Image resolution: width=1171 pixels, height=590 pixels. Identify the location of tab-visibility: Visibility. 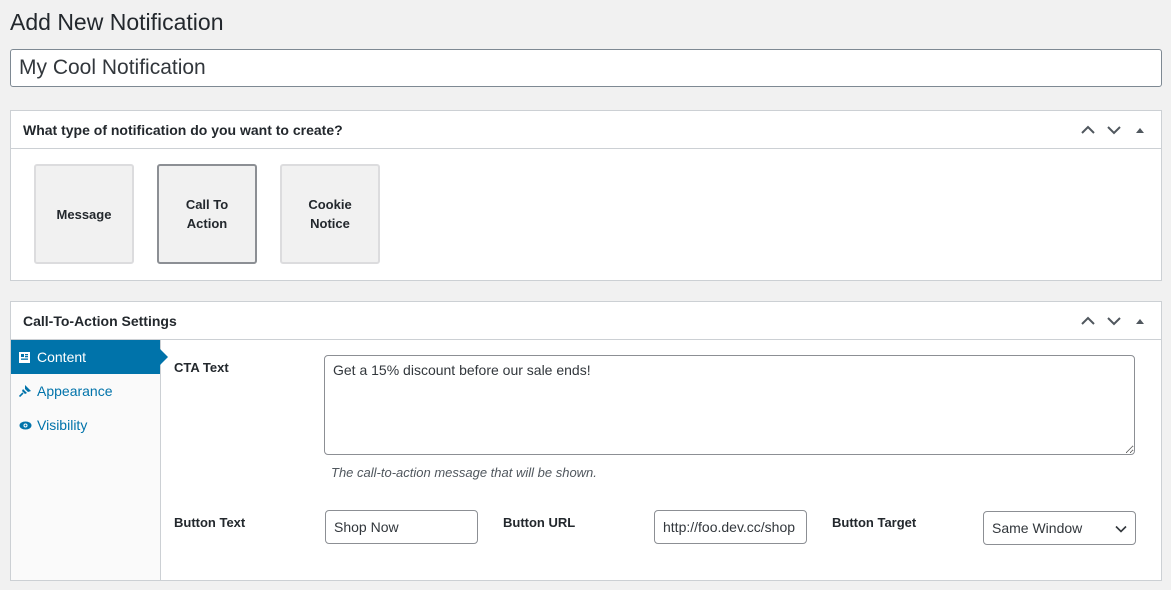
(85, 425).